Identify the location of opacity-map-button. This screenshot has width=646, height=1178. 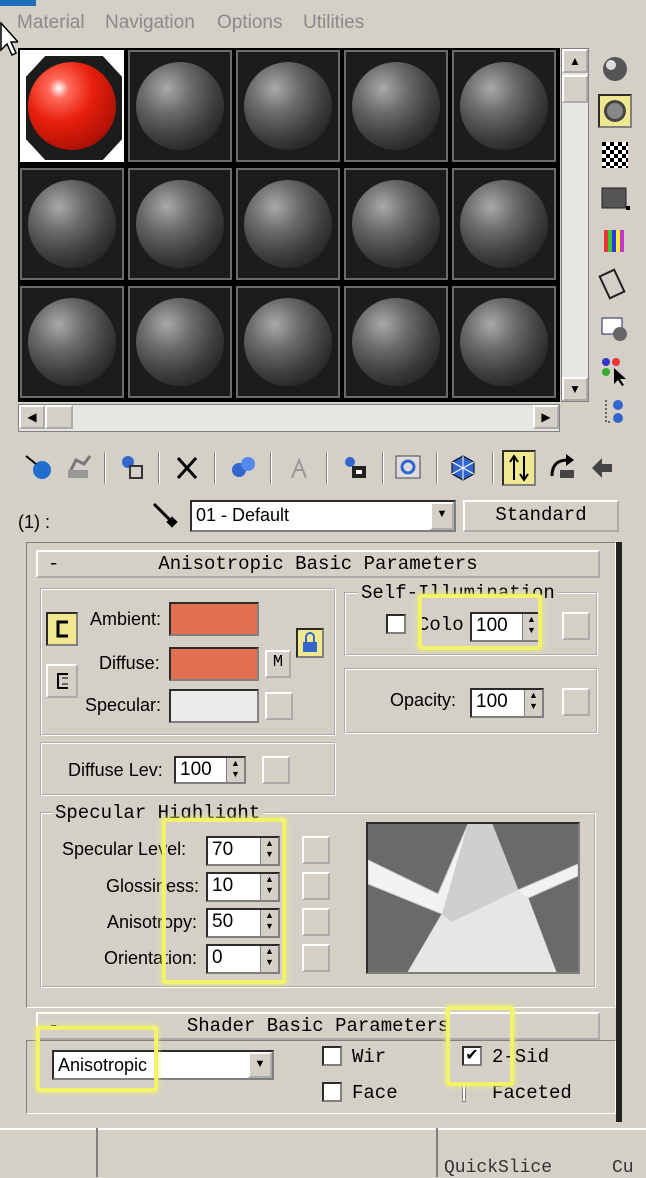
(576, 702).